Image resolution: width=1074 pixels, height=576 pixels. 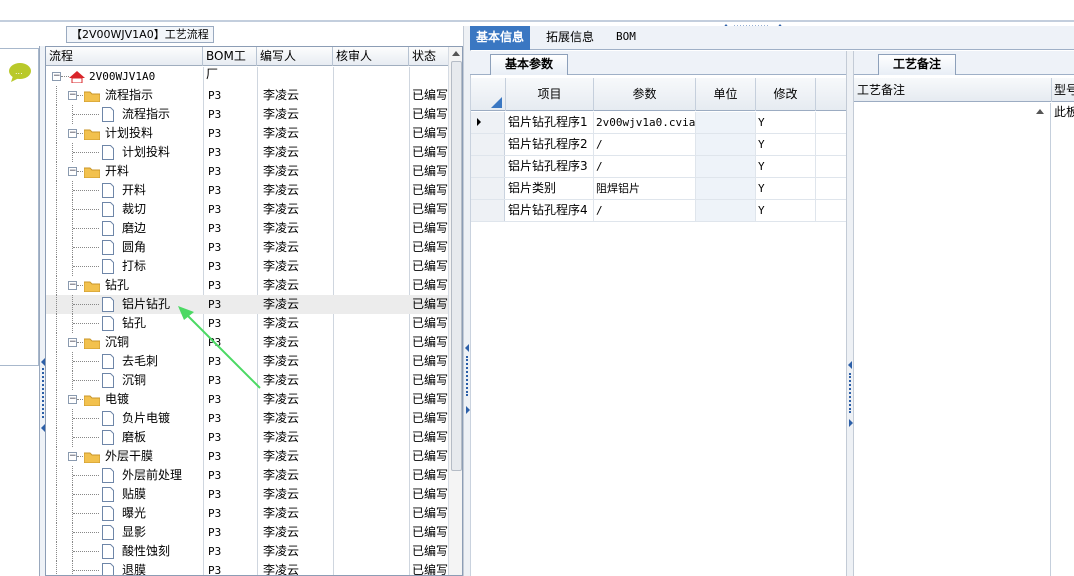 I want to click on param-item-cell: 铝片钻孔程序3, so click(x=550, y=166).